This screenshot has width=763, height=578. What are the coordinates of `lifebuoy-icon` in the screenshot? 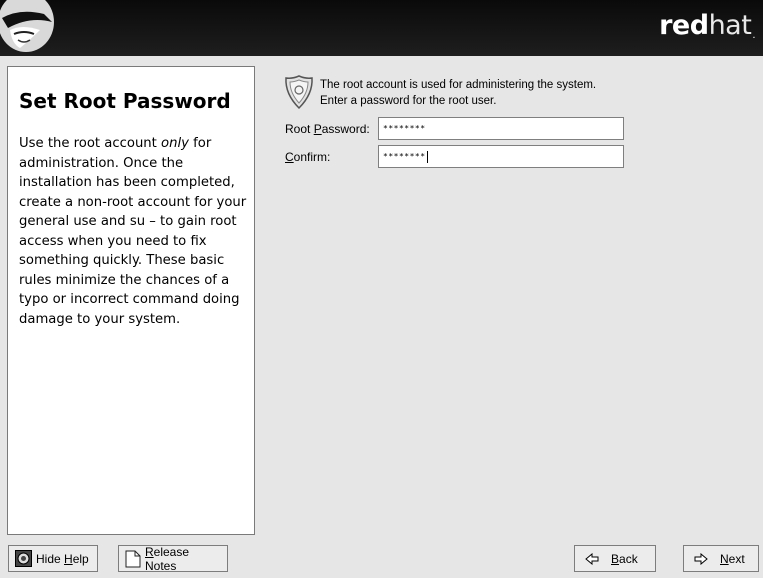 It's located at (23, 558).